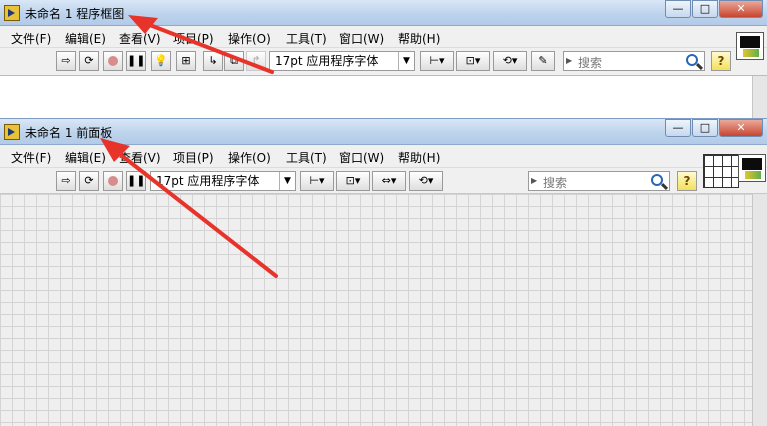 This screenshot has width=767, height=426. What do you see at coordinates (383, 132) in the screenshot?
I see `front-panel-titlebar: 未命名 1 前面板 — □ ✕` at bounding box center [383, 132].